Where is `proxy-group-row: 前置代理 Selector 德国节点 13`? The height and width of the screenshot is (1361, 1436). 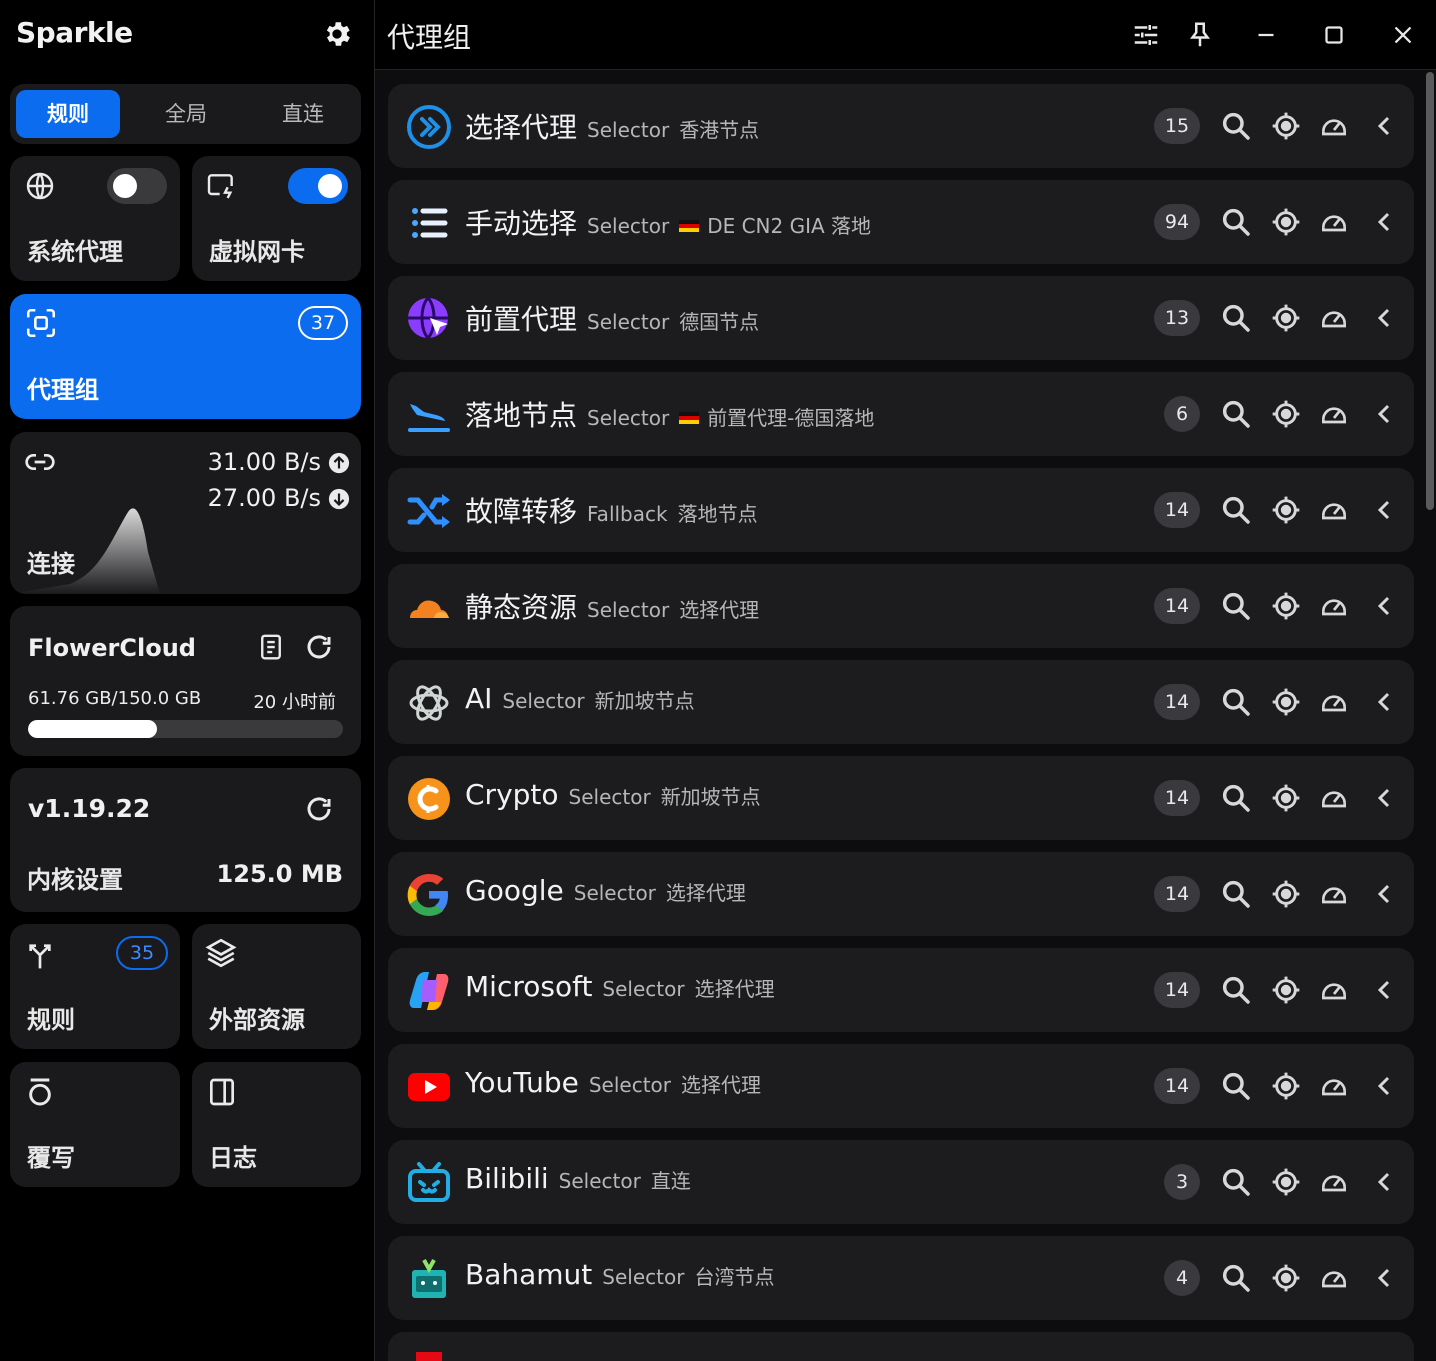 proxy-group-row: 前置代理 Selector 德国节点 13 is located at coordinates (901, 318).